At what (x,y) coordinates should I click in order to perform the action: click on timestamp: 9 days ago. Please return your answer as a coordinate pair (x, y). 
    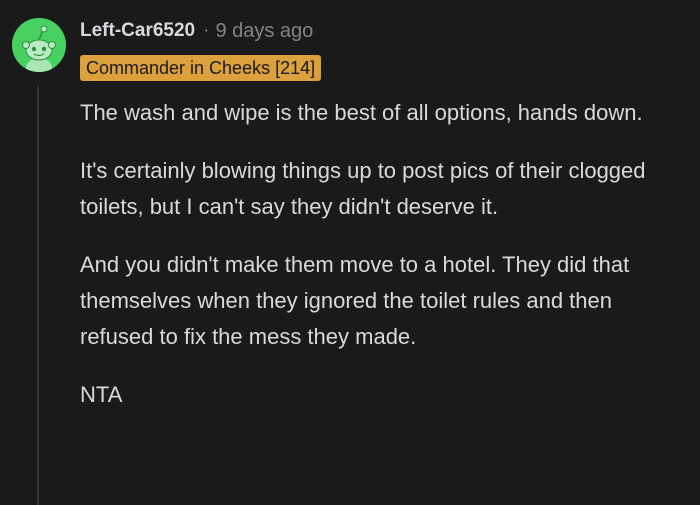
    Looking at the image, I should click on (264, 31).